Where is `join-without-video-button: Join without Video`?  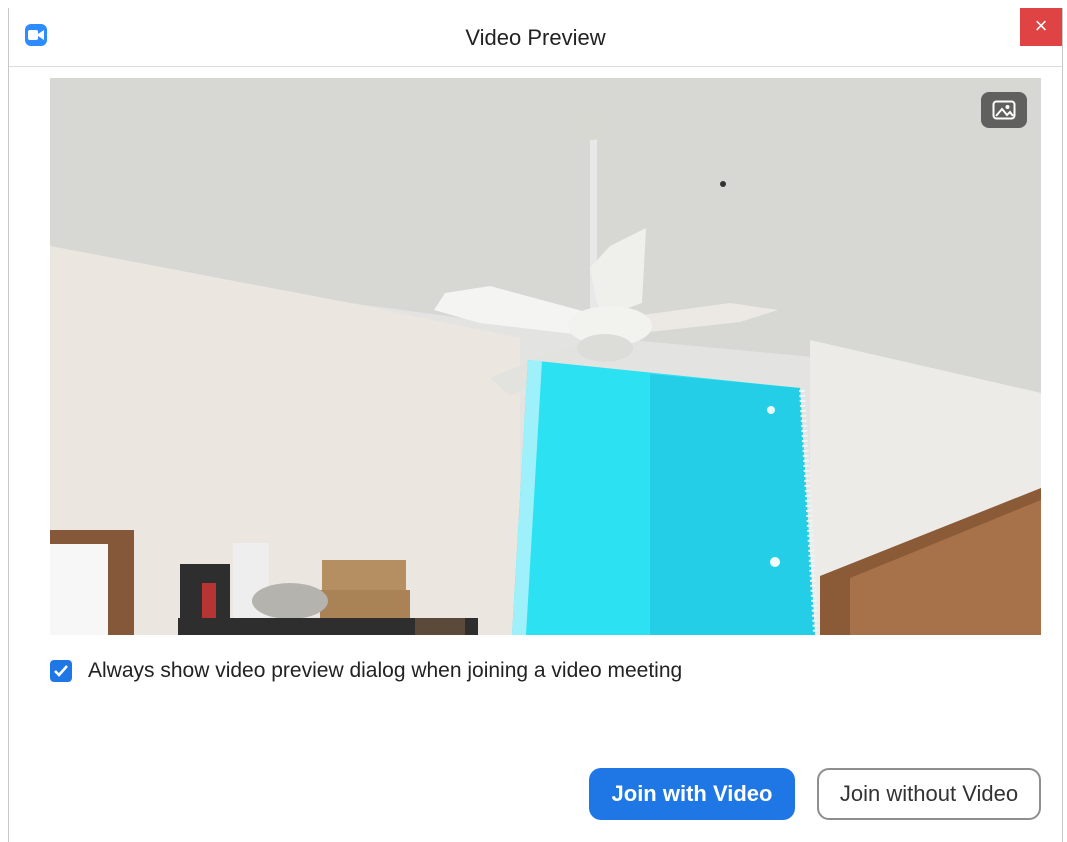
join-without-video-button: Join without Video is located at coordinates (929, 794).